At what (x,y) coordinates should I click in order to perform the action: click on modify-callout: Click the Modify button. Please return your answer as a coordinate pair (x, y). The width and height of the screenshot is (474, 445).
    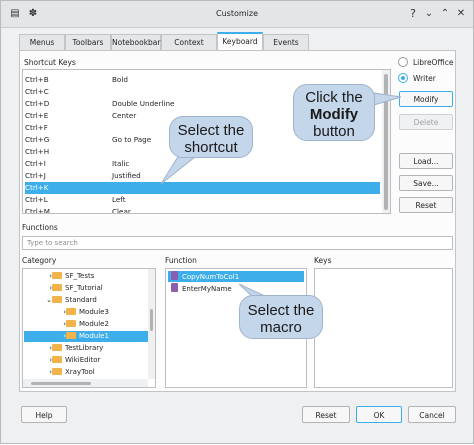
    Looking at the image, I should click on (334, 112).